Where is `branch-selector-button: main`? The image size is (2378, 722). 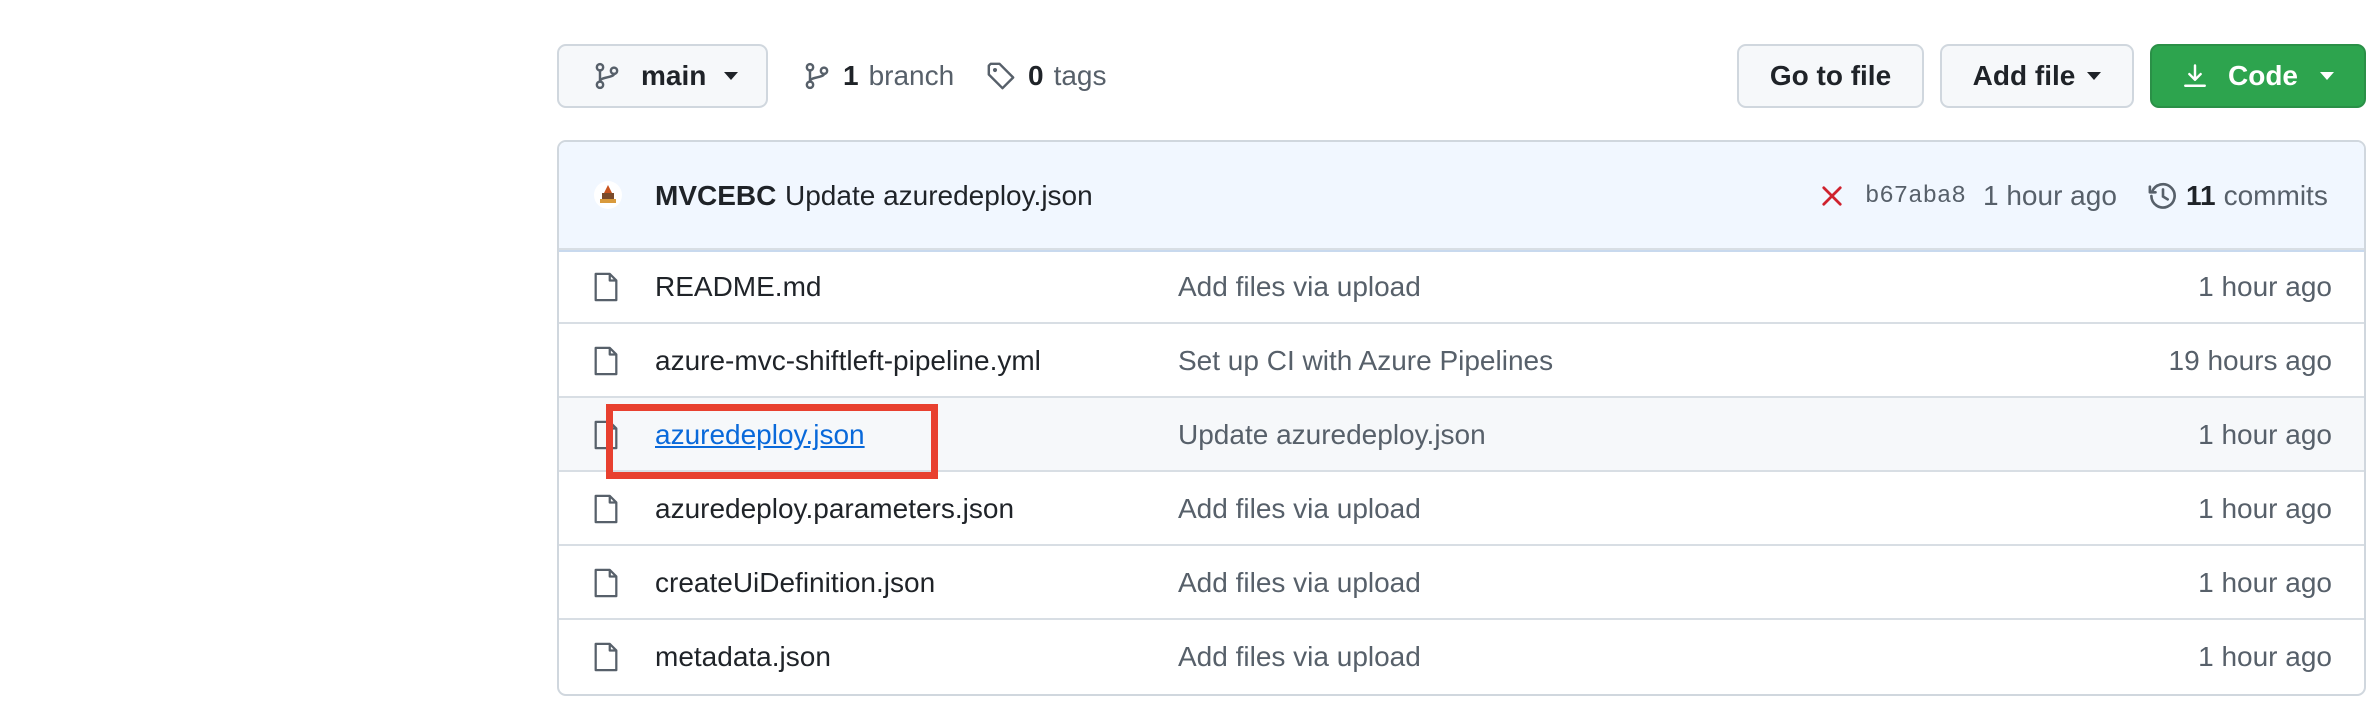
branch-selector-button: main is located at coordinates (662, 76).